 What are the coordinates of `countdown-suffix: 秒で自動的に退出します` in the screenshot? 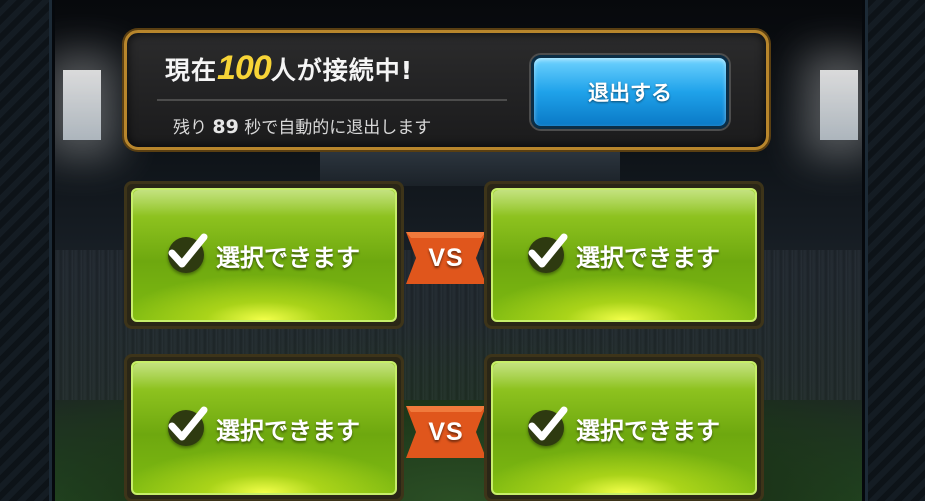 It's located at (338, 128).